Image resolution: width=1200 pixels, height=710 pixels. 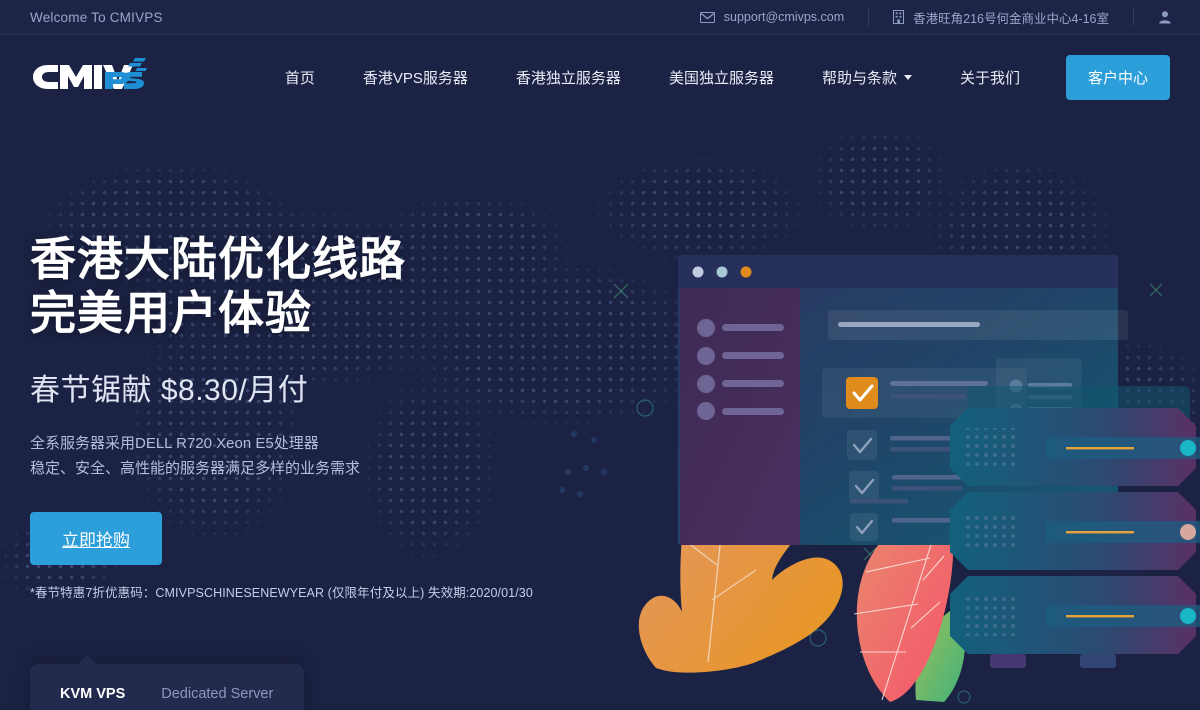 I want to click on topbar-right-group: support@cmivps.com 香港旺角216号何金商业中心4-16室, so click(x=938, y=17).